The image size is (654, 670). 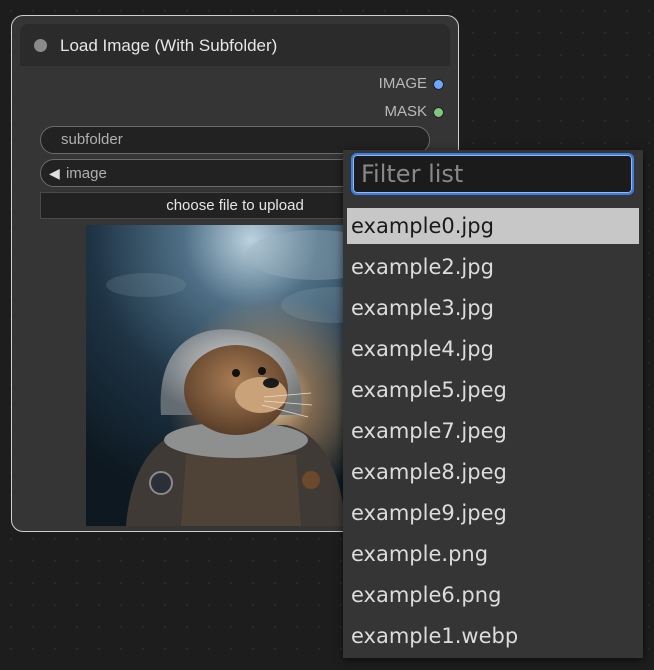 What do you see at coordinates (492, 174) in the screenshot?
I see `filter-list-input` at bounding box center [492, 174].